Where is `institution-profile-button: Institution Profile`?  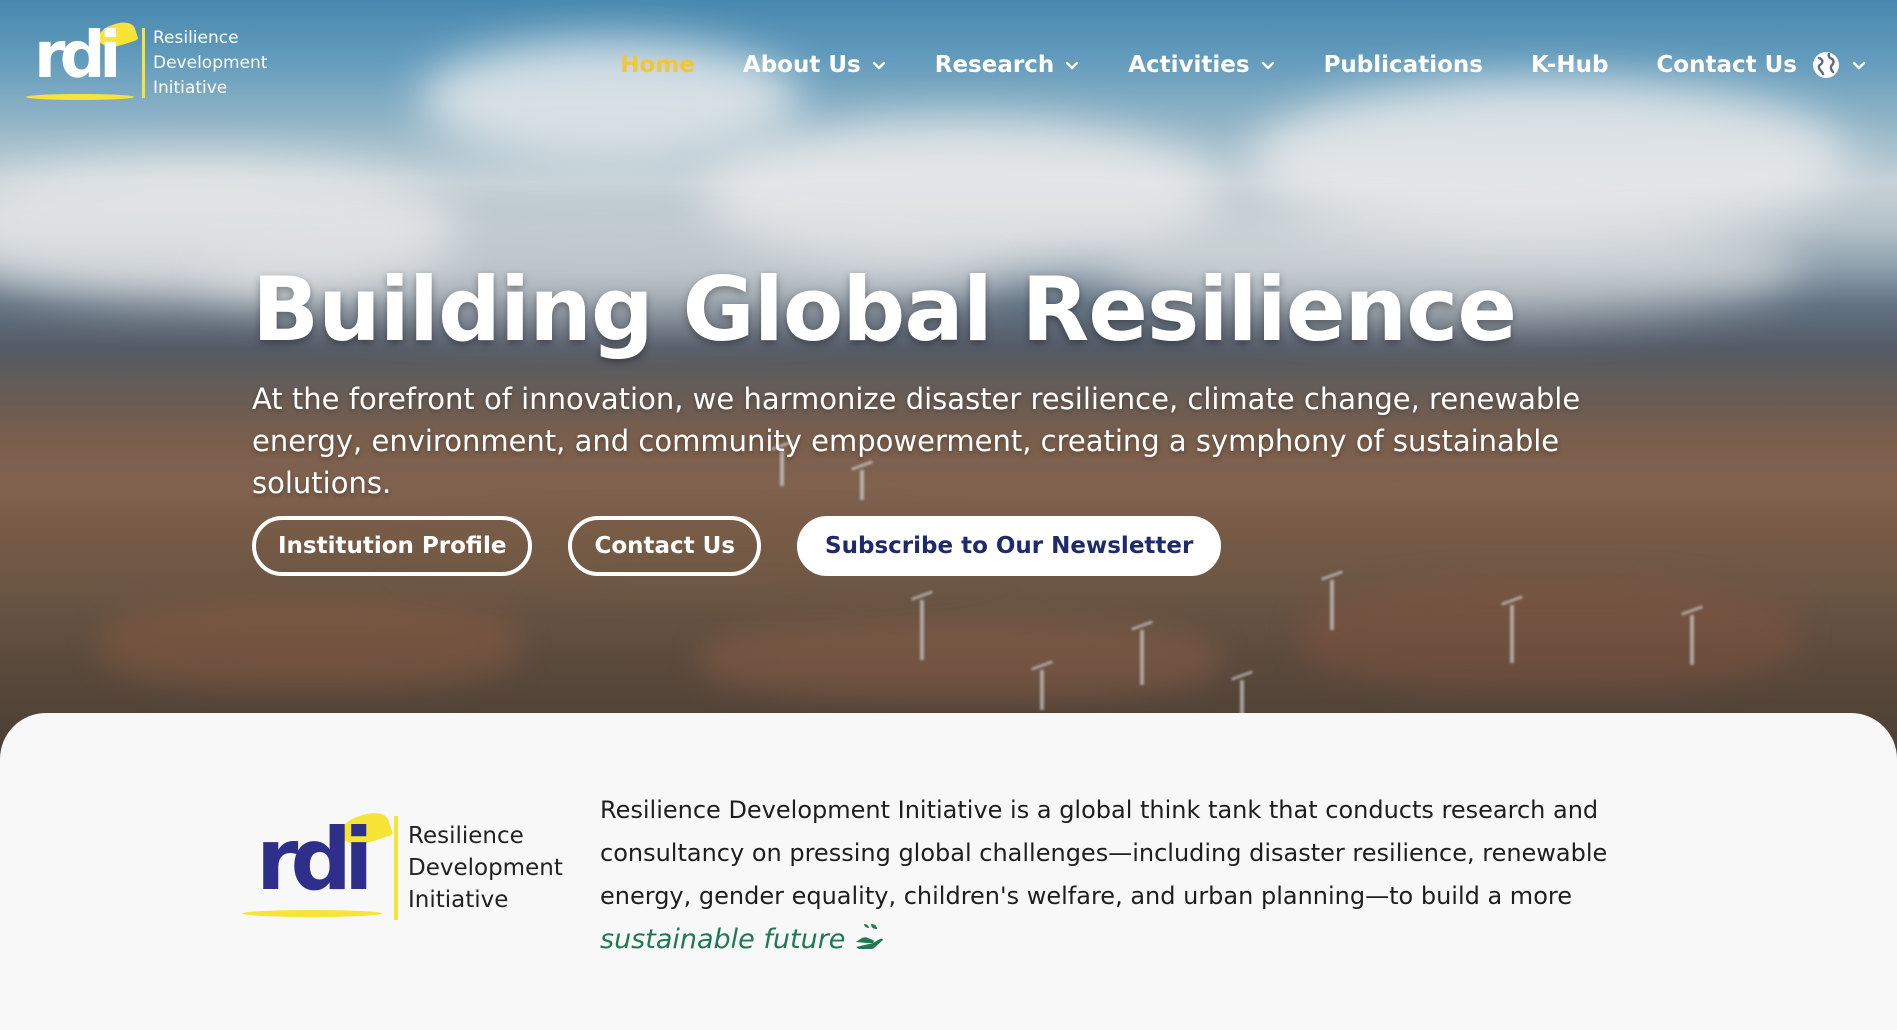 institution-profile-button: Institution Profile is located at coordinates (392, 546).